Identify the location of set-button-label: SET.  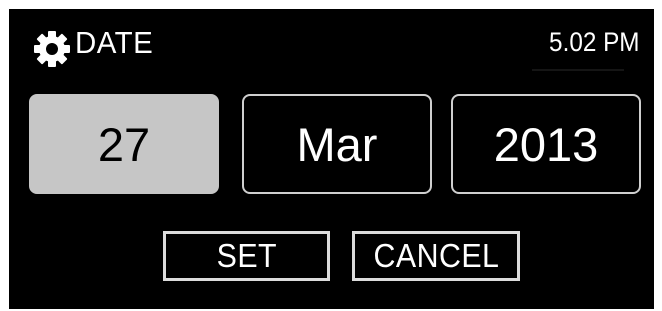
(246, 255).